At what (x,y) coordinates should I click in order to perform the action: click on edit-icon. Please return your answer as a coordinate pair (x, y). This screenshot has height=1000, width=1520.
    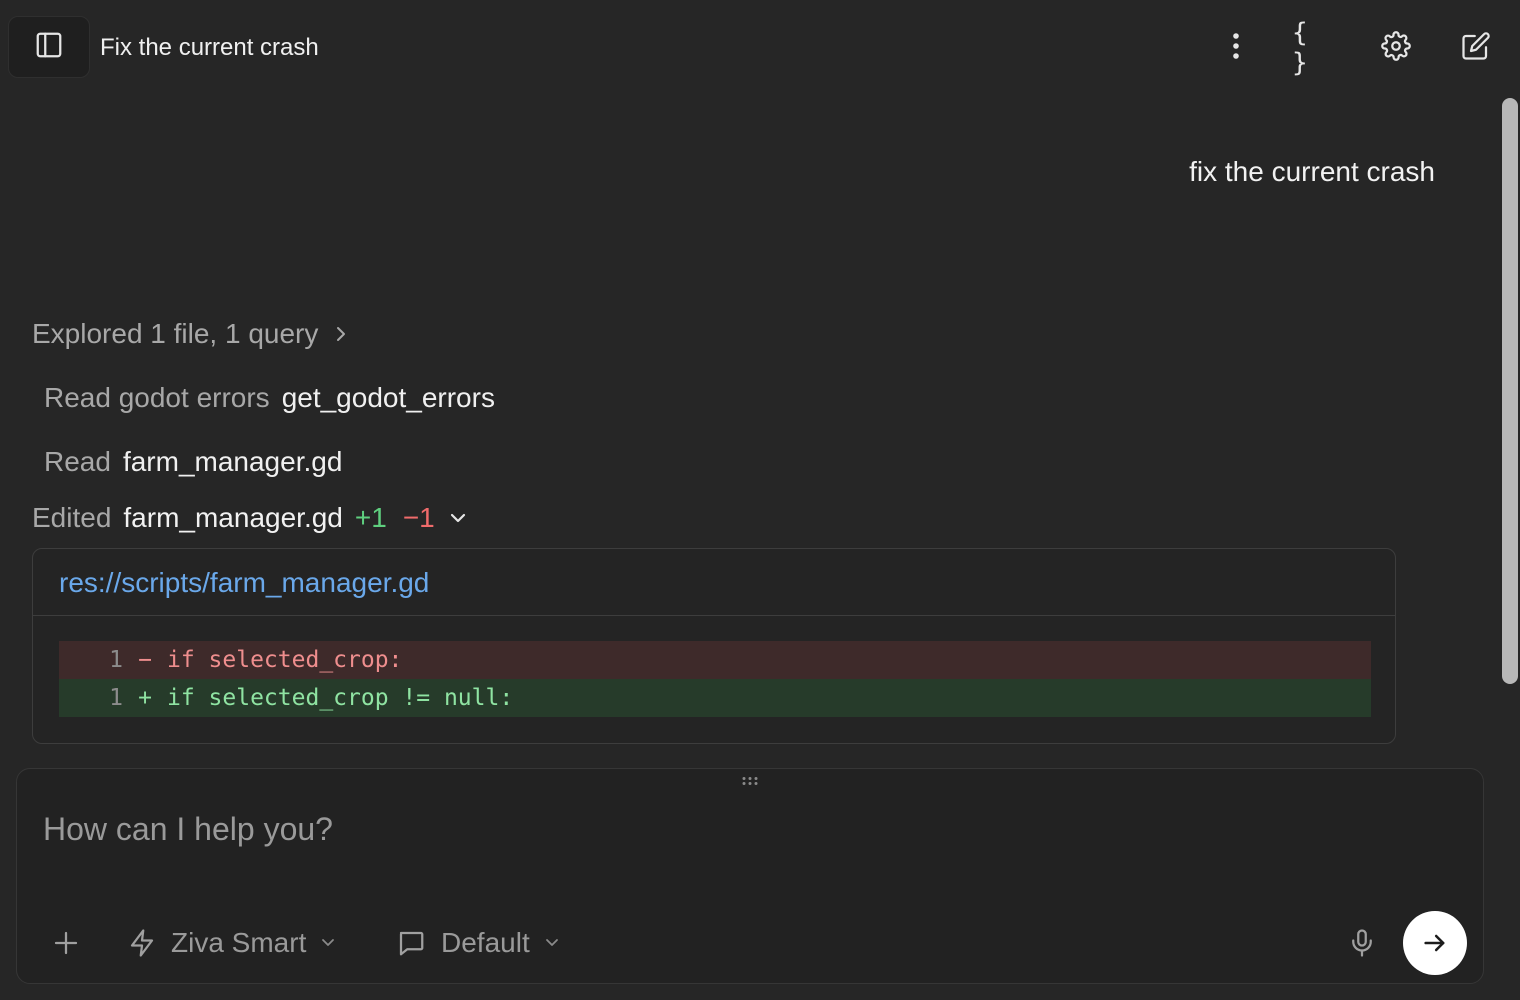
    Looking at the image, I should click on (1476, 48).